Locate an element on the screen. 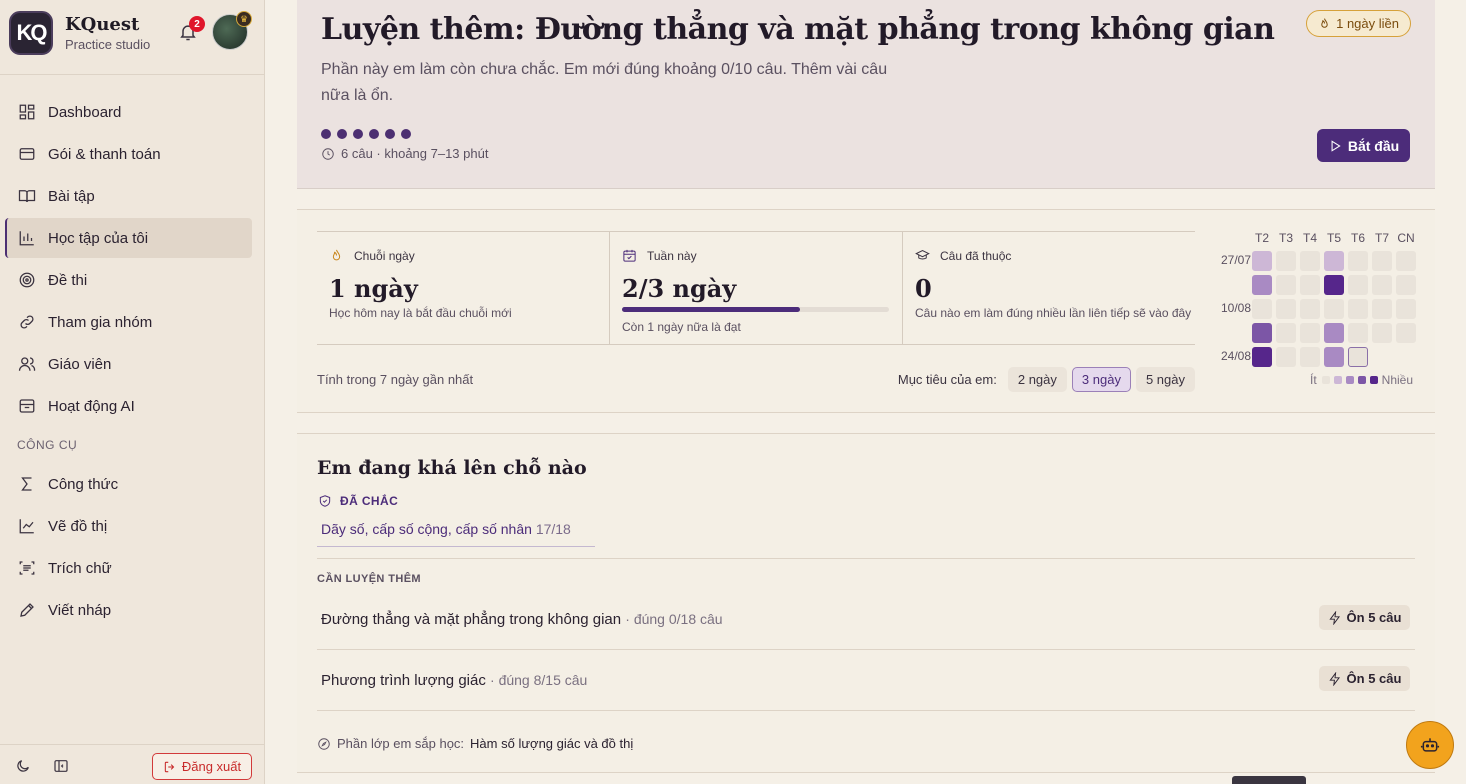 Image resolution: width=1466 pixels, height=784 pixels. legend-less-label: Ít is located at coordinates (1313, 380).